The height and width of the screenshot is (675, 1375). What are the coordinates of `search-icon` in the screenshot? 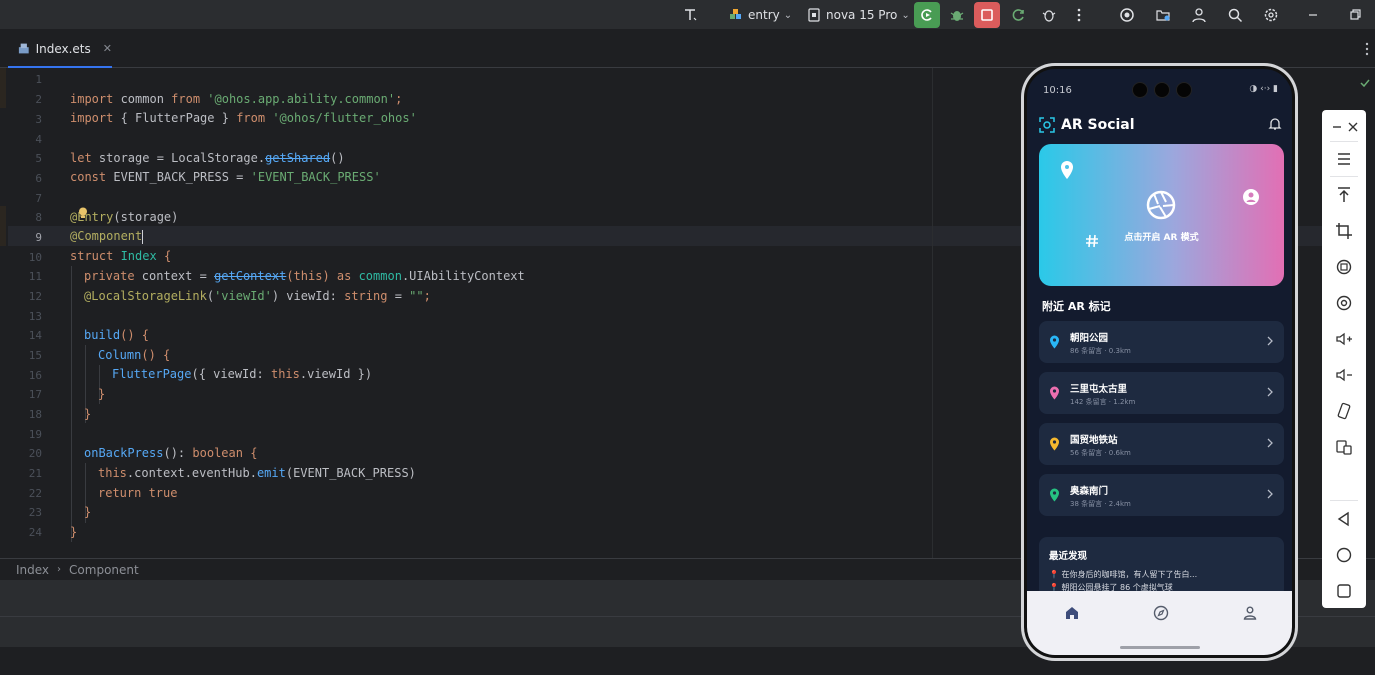 It's located at (1235, 15).